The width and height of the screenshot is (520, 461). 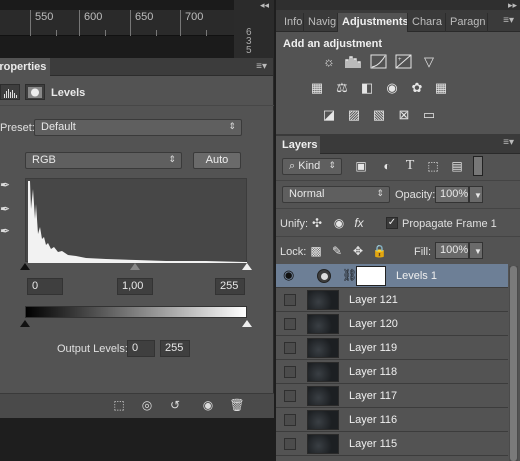 What do you see at coordinates (371, 276) in the screenshot?
I see `layer-mask-thumbnail` at bounding box center [371, 276].